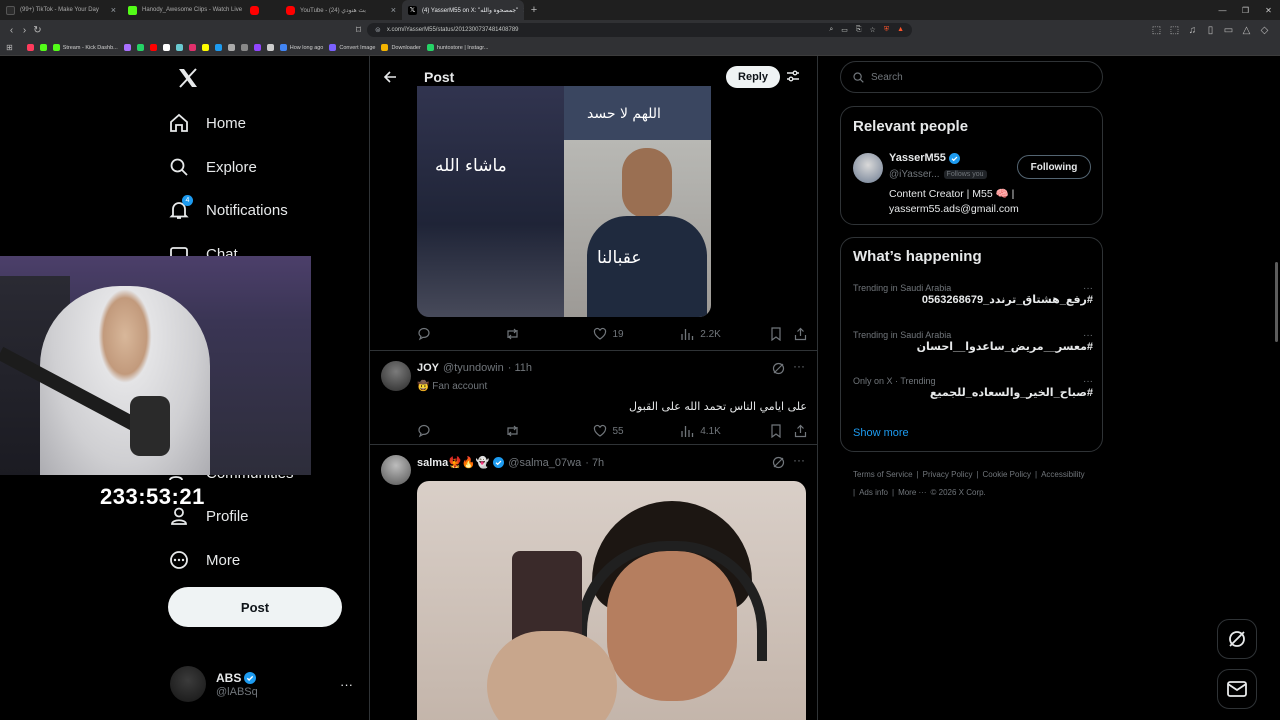 The width and height of the screenshot is (1280, 720). I want to click on minimize-icon: —, so click(1222, 10).